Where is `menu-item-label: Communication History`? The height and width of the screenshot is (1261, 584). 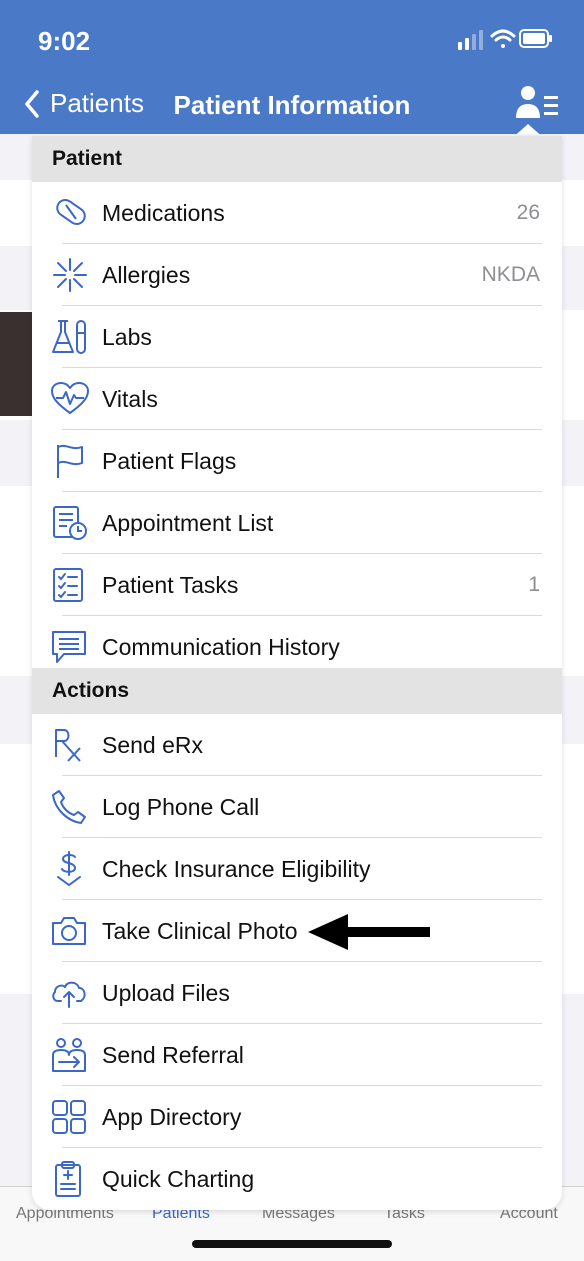
menu-item-label: Communication History is located at coordinates (221, 646).